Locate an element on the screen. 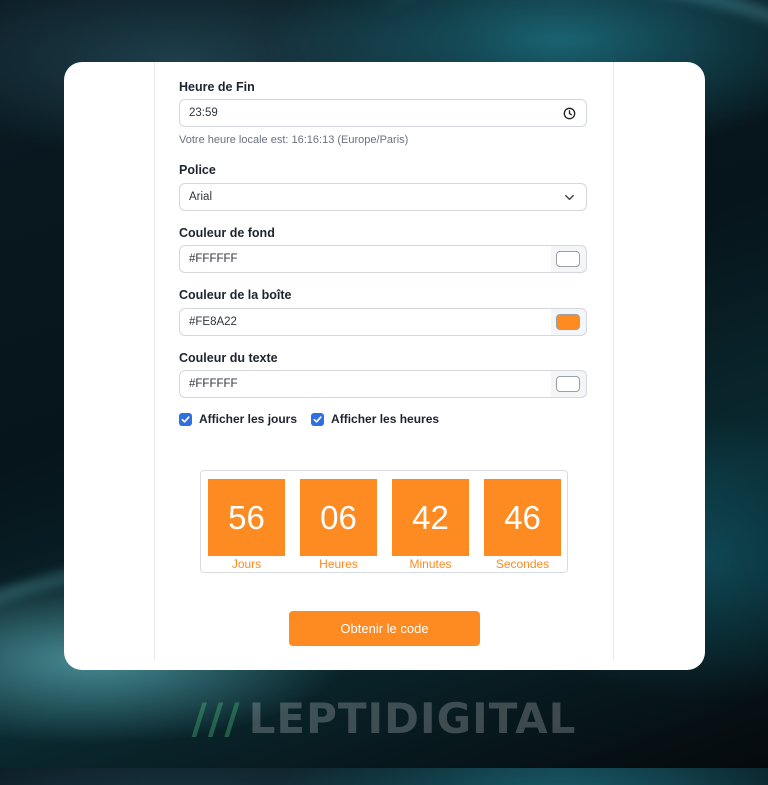 Image resolution: width=768 pixels, height=785 pixels. display-options: Afficher les jours Afficher les heures is located at coordinates (316, 419).